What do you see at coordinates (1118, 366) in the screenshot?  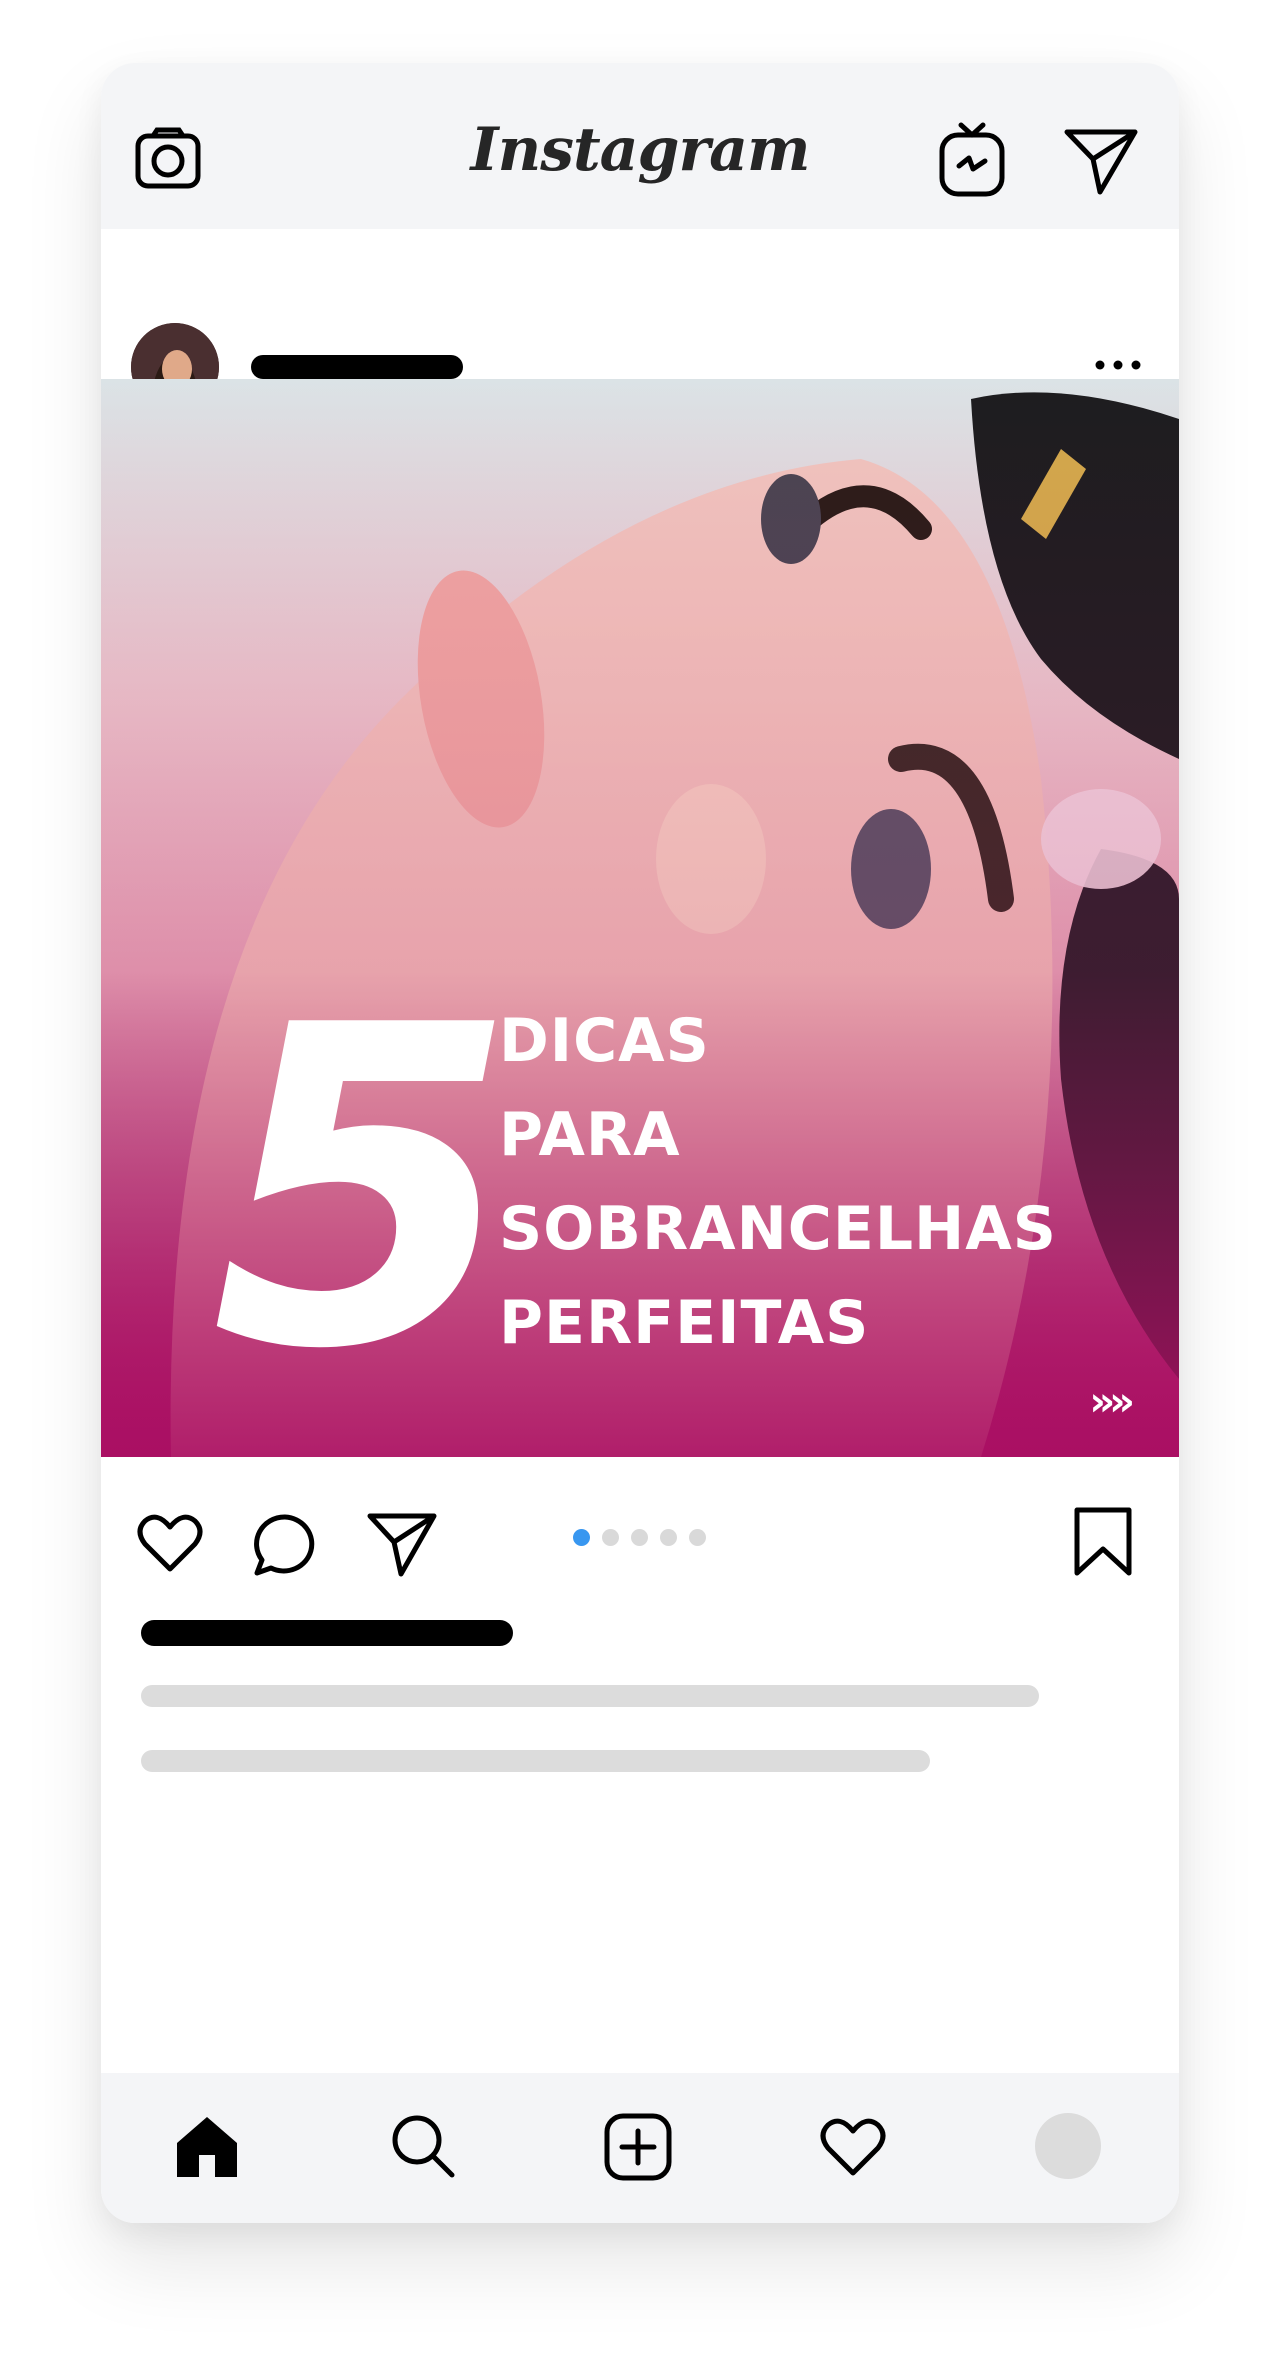 I see `more-options-icon` at bounding box center [1118, 366].